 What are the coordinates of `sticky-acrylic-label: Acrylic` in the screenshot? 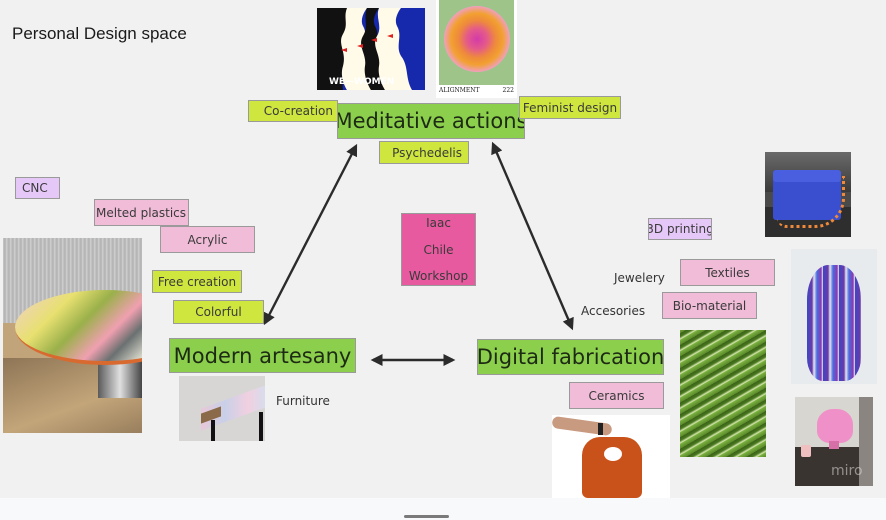 It's located at (207, 239).